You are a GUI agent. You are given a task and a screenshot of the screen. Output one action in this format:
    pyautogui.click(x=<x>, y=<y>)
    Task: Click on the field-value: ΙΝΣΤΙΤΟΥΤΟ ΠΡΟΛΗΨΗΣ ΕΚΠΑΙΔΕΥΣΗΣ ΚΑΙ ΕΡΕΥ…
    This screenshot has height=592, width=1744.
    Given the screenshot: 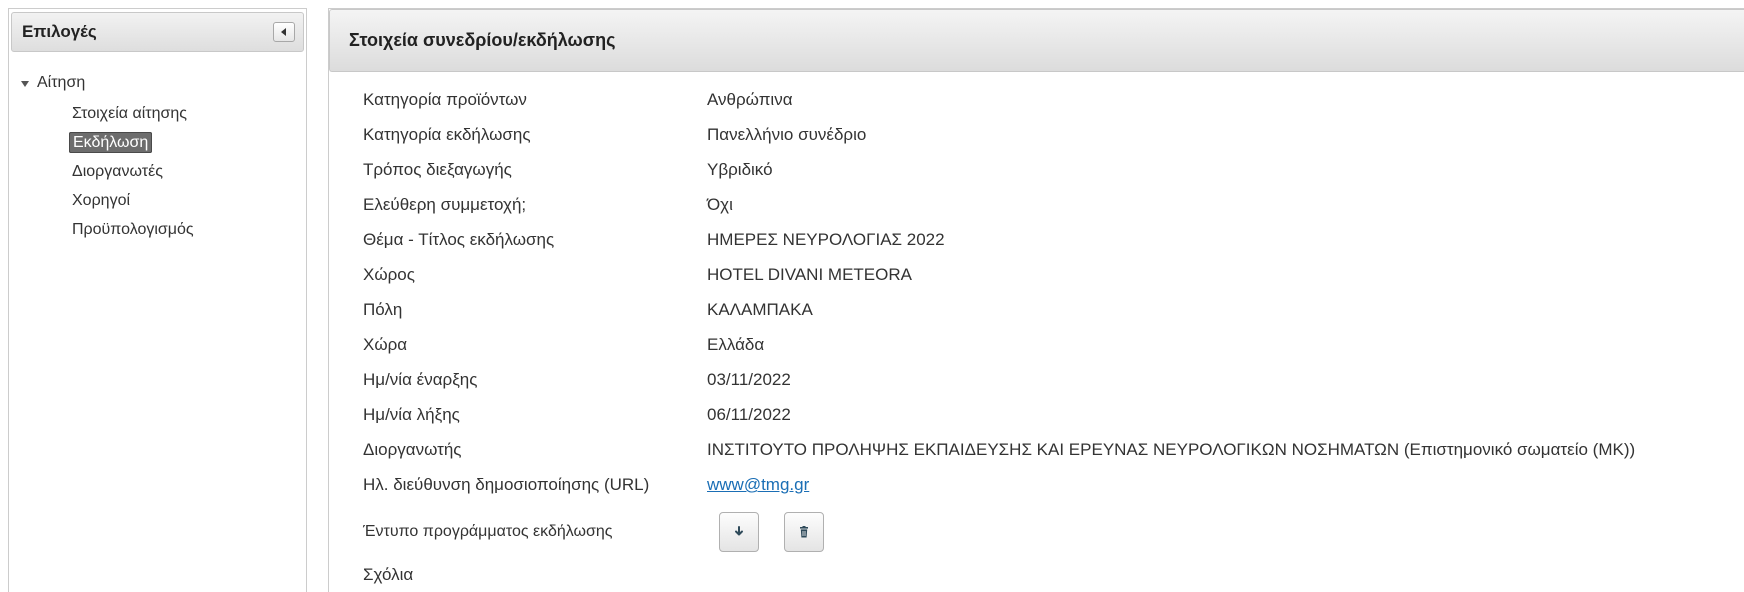 What is the action you would take?
    pyautogui.click(x=1171, y=449)
    